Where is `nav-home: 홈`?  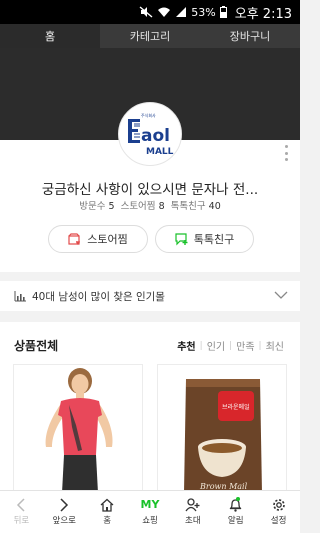 nav-home: 홈 is located at coordinates (107, 512).